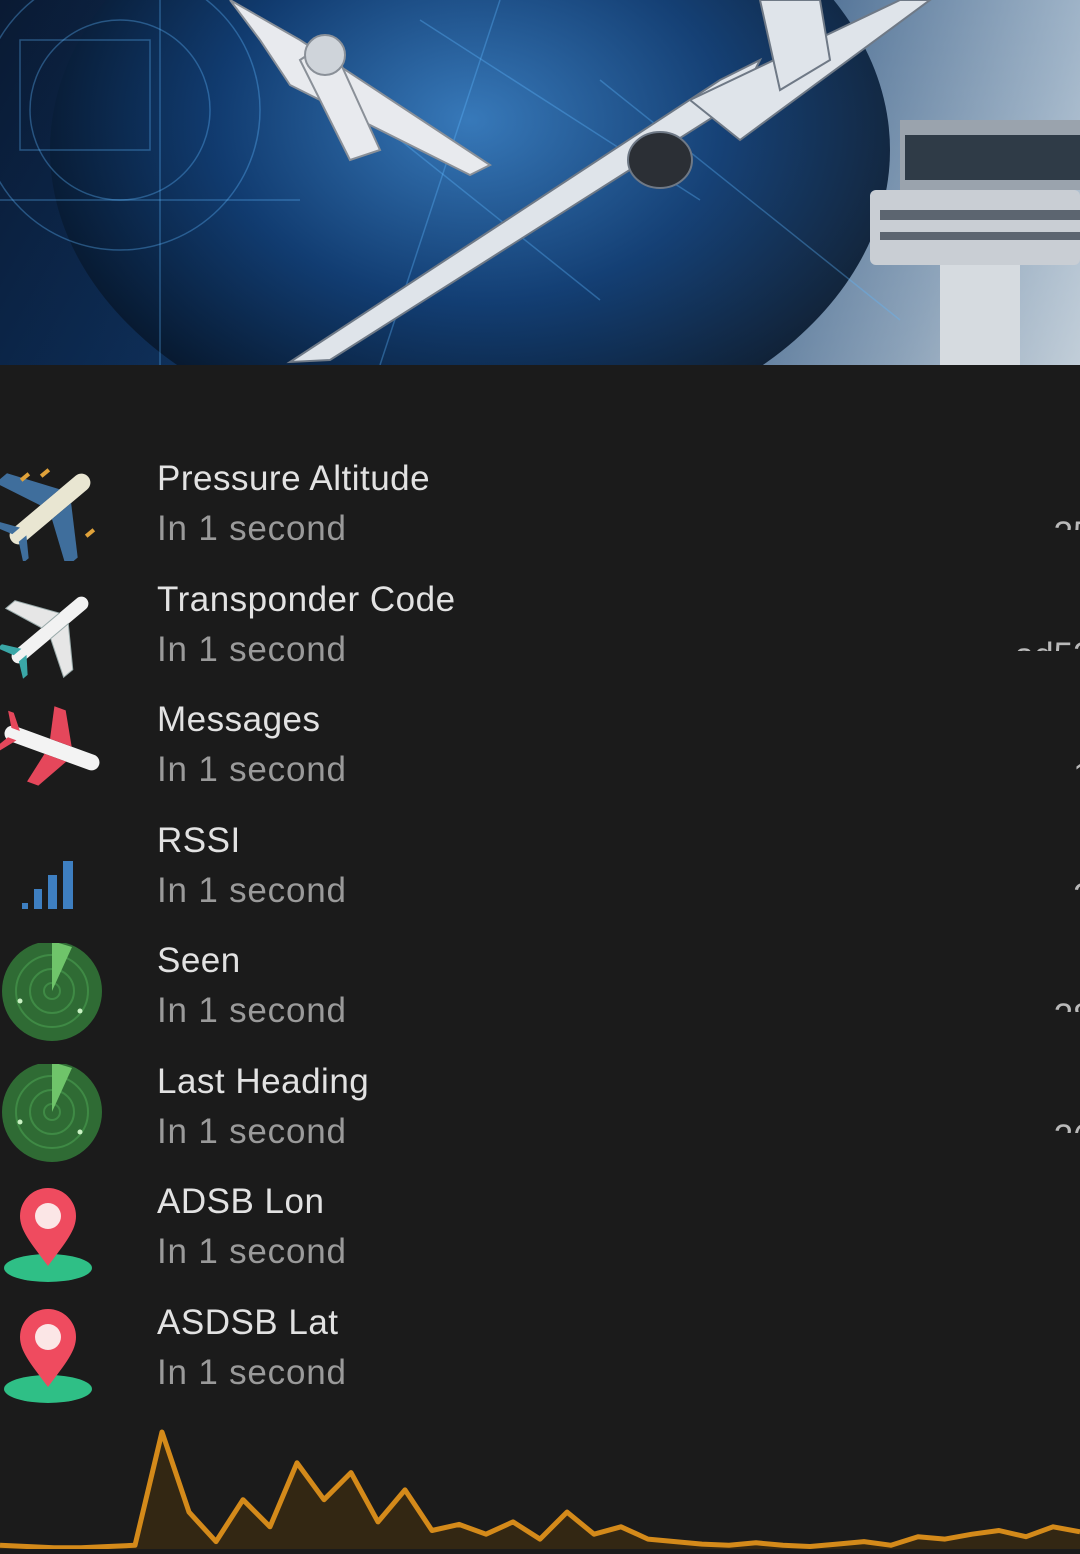 The width and height of the screenshot is (1080, 1554). What do you see at coordinates (199, 840) in the screenshot?
I see `sensor-title: RSSI` at bounding box center [199, 840].